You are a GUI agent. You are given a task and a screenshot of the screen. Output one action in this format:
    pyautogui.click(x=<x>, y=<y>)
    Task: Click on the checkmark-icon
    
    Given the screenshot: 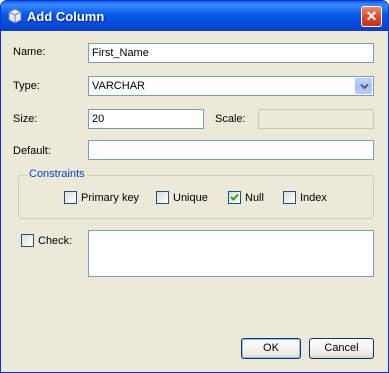 What is the action you would take?
    pyautogui.click(x=234, y=197)
    